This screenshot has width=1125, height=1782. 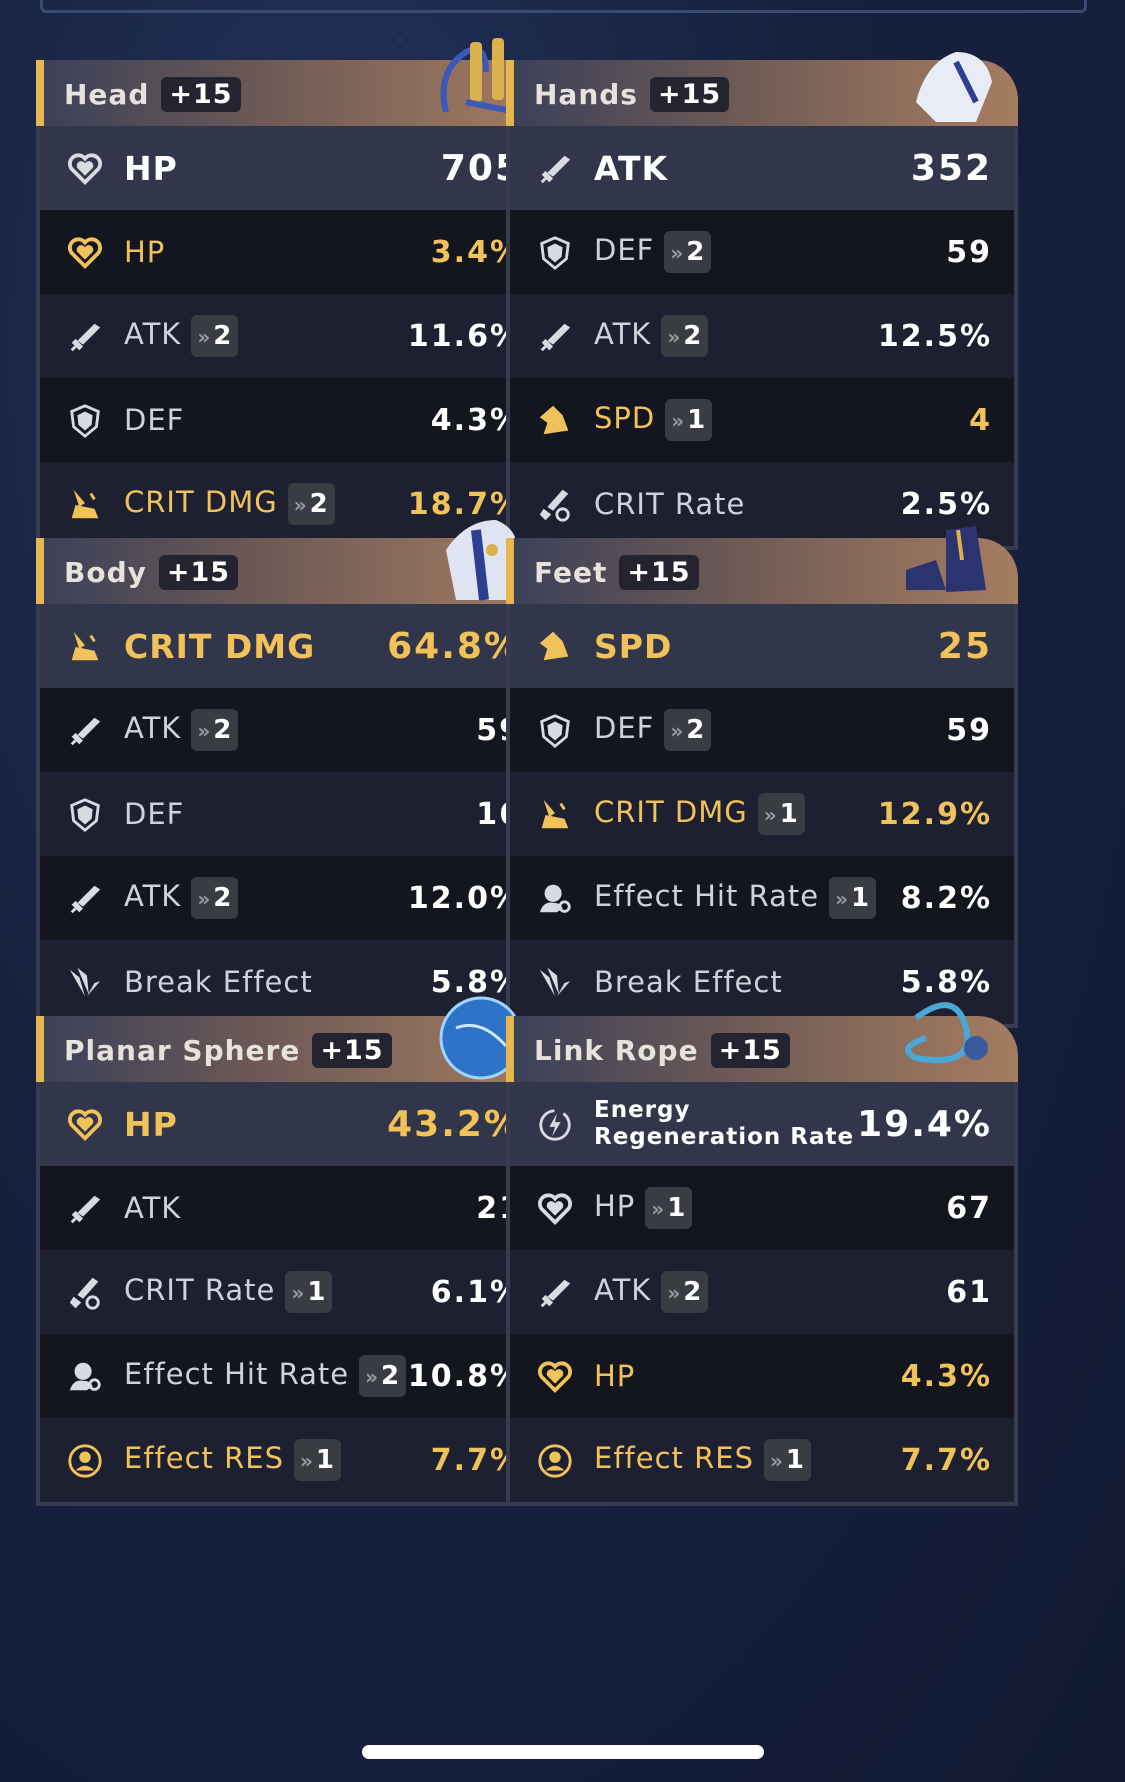 What do you see at coordinates (762, 336) in the screenshot?
I see `sub-stat-row: ATK »2 12.5%` at bounding box center [762, 336].